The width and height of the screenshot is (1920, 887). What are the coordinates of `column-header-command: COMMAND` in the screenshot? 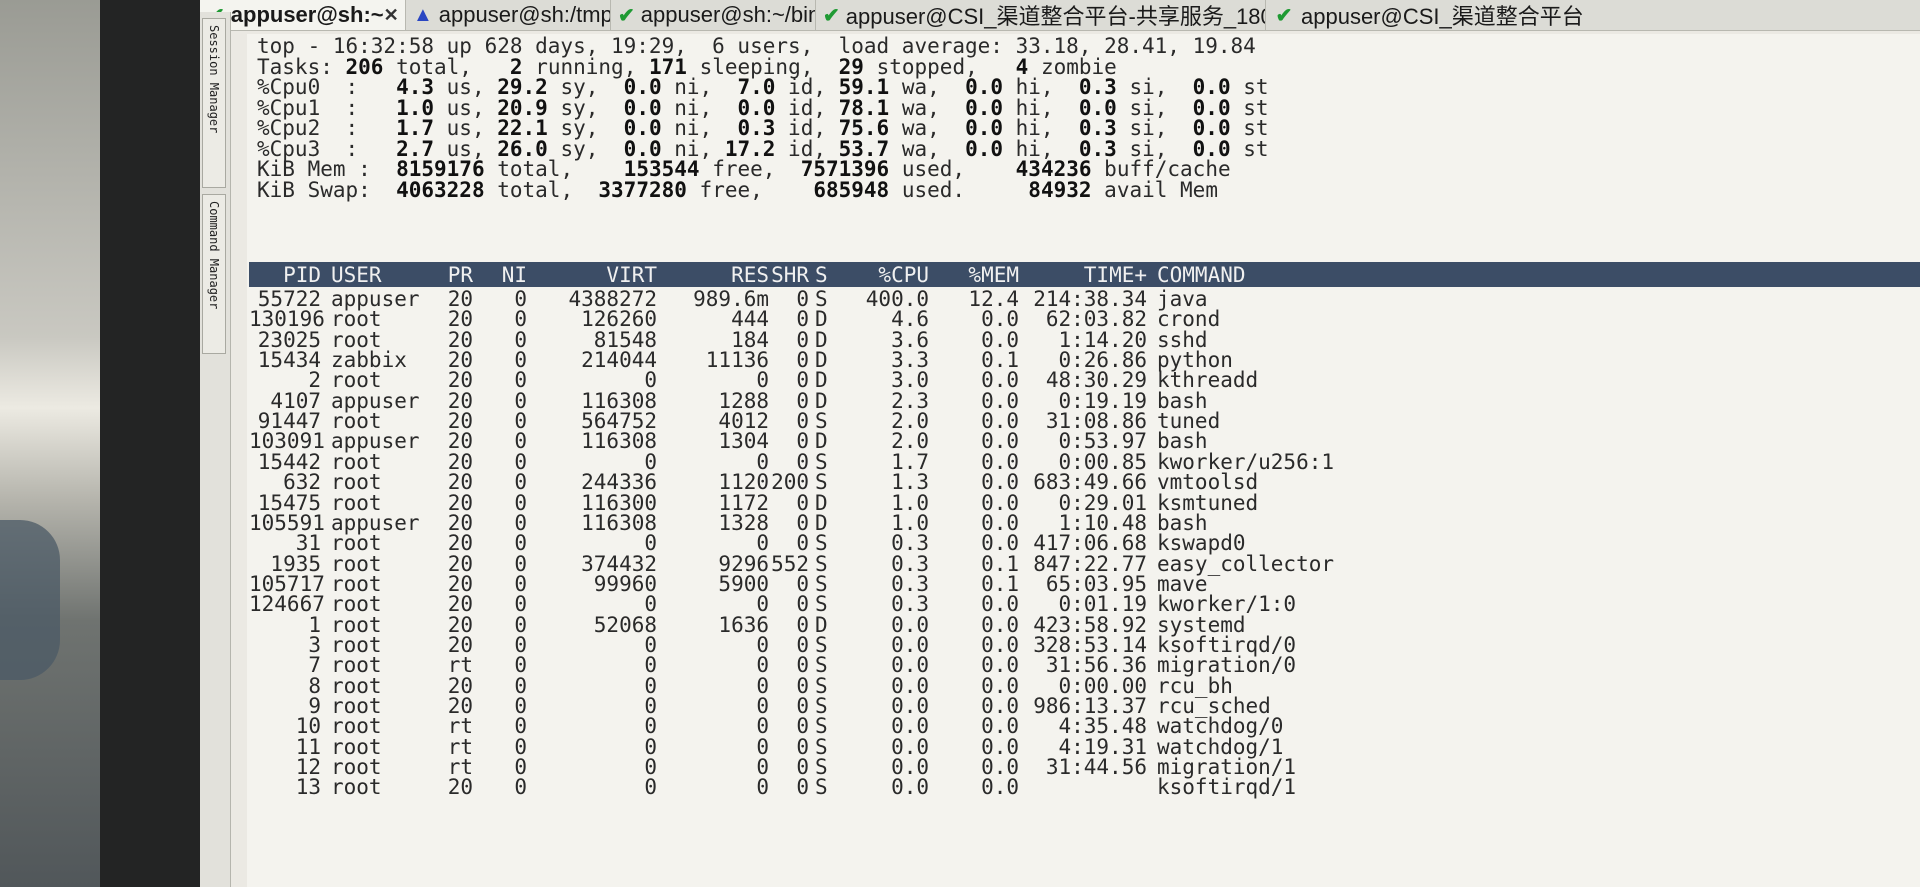 It's located at (1201, 275).